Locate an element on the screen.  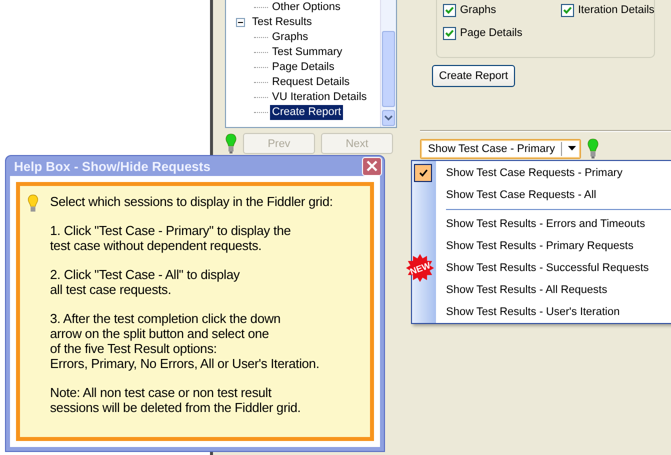
menu-item: Show Test Results - User's Iteration is located at coordinates (533, 312).